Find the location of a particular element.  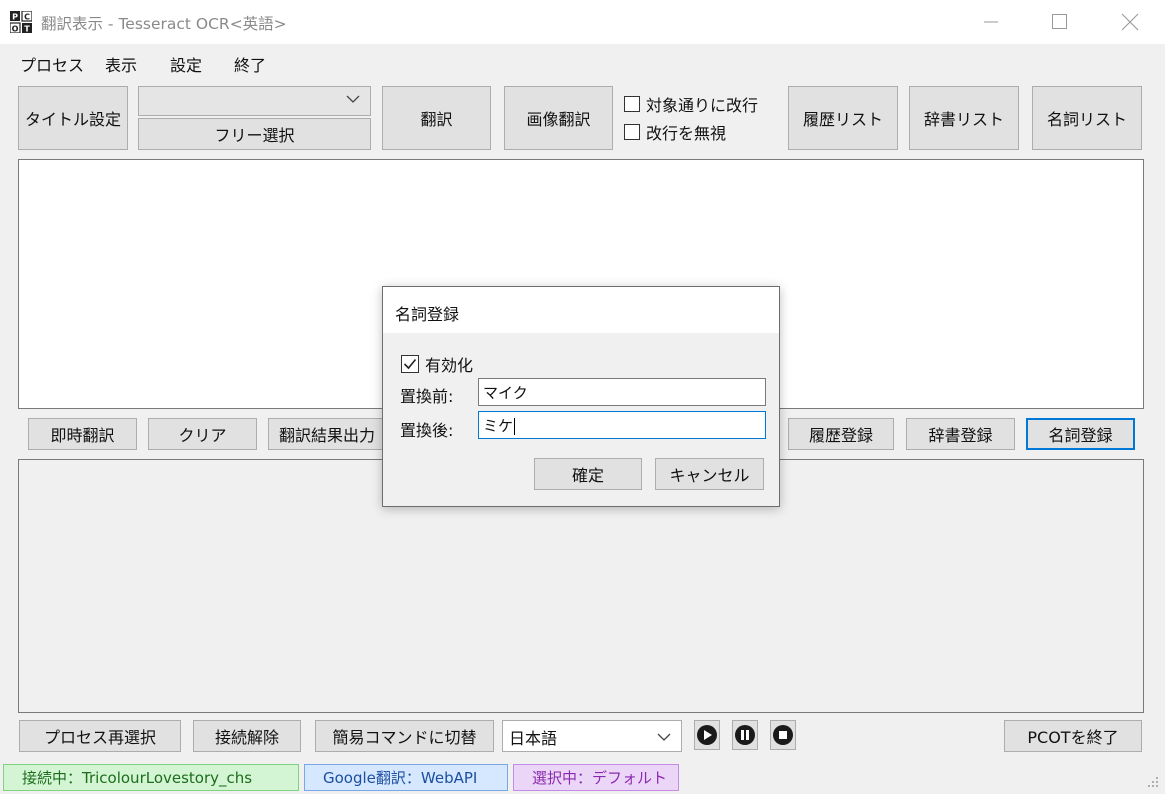

history-register-button: 履歴登録 is located at coordinates (841, 434).